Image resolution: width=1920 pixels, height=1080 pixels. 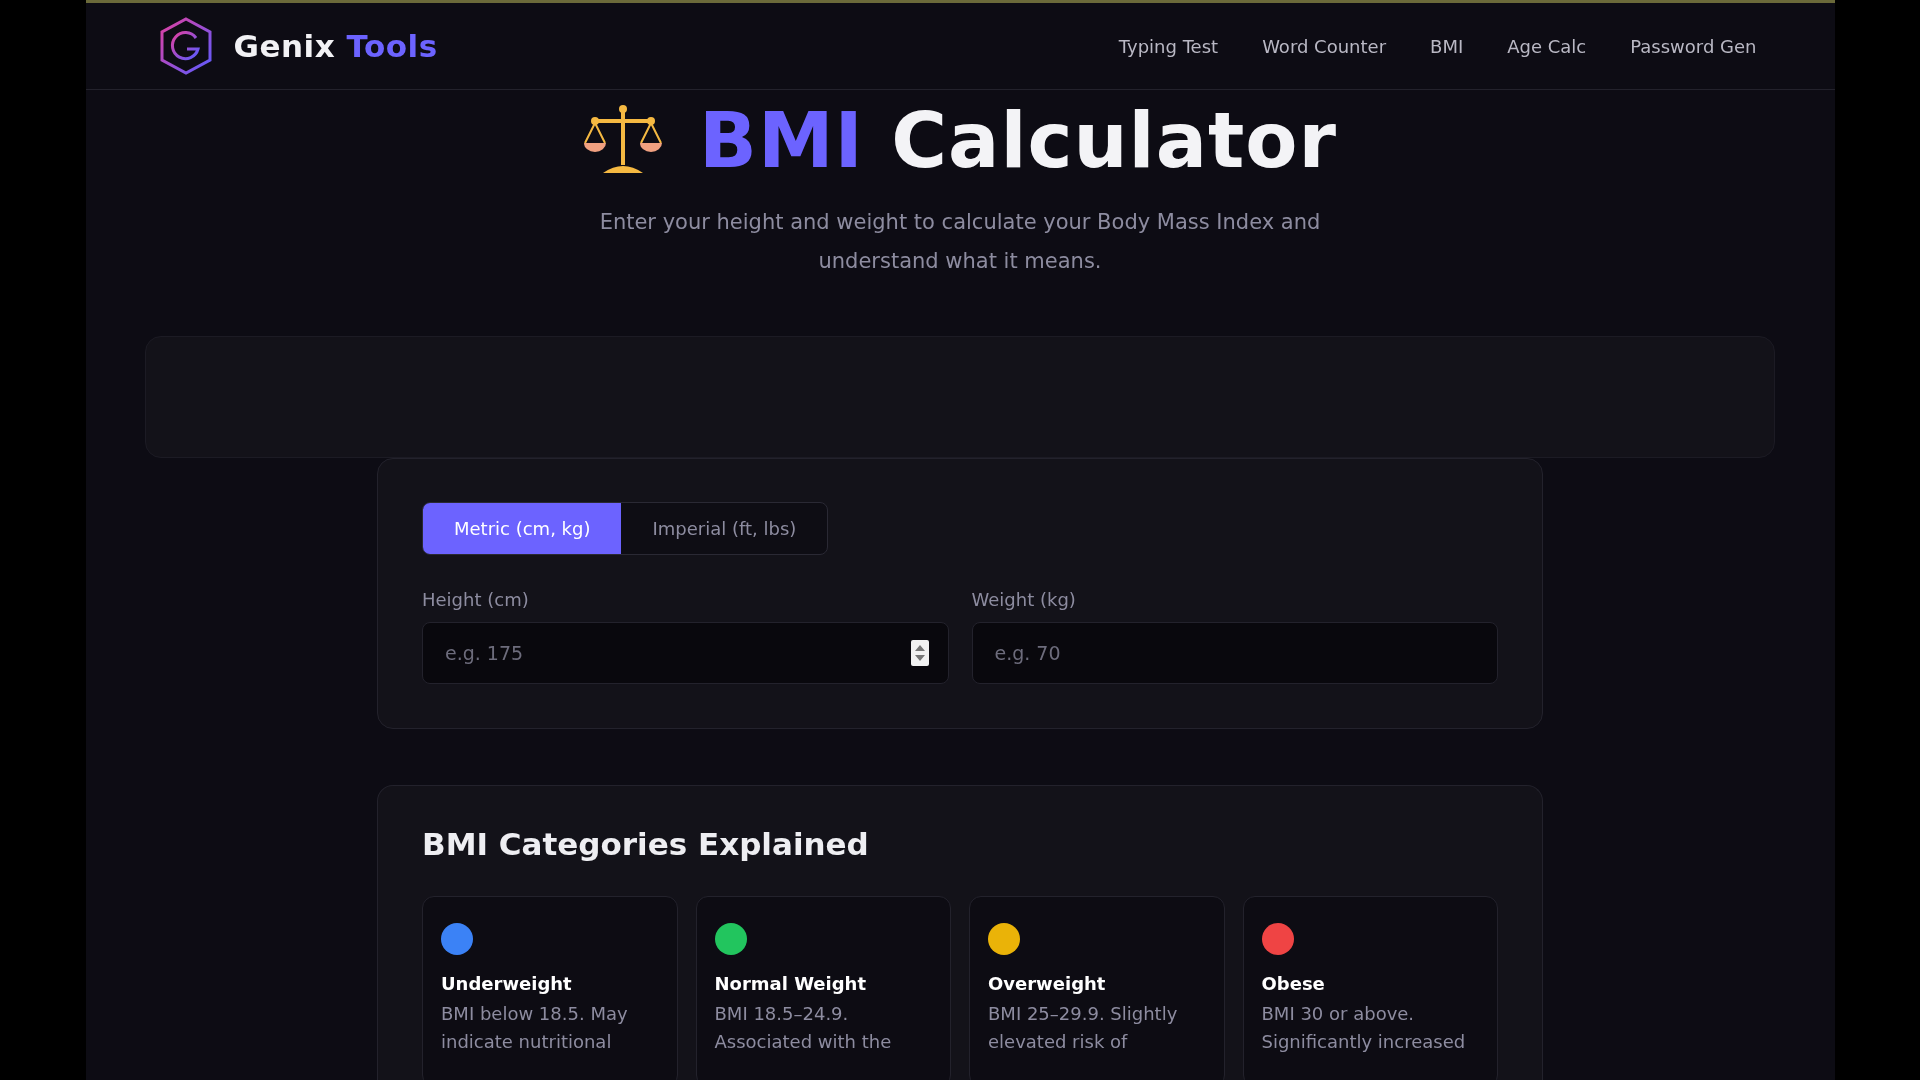 I want to click on field-label: Height (cm), so click(x=476, y=599).